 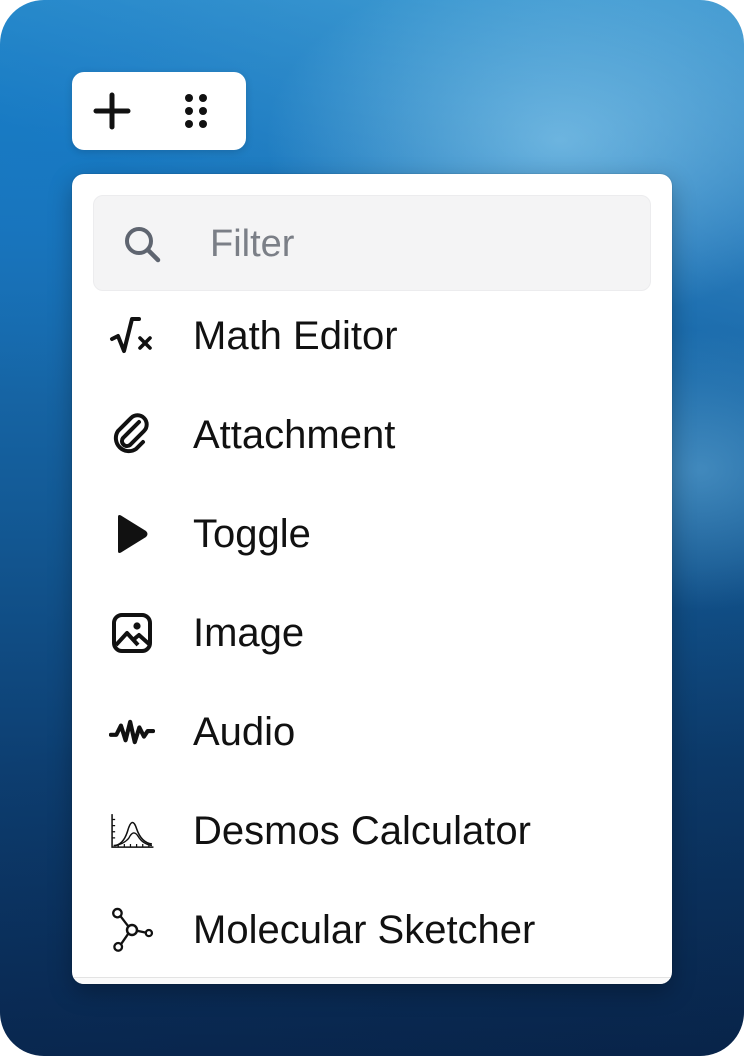 I want to click on play-triangle-icon, so click(x=132, y=534).